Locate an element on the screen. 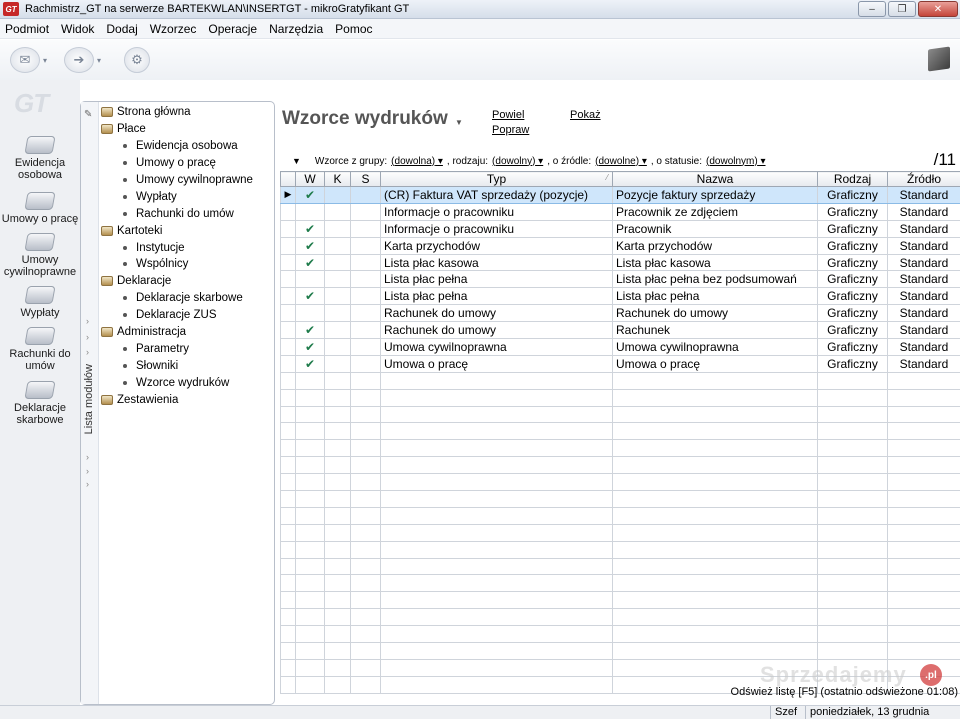 The image size is (960, 719). menu-dodaj: Dodaj is located at coordinates (121, 29).